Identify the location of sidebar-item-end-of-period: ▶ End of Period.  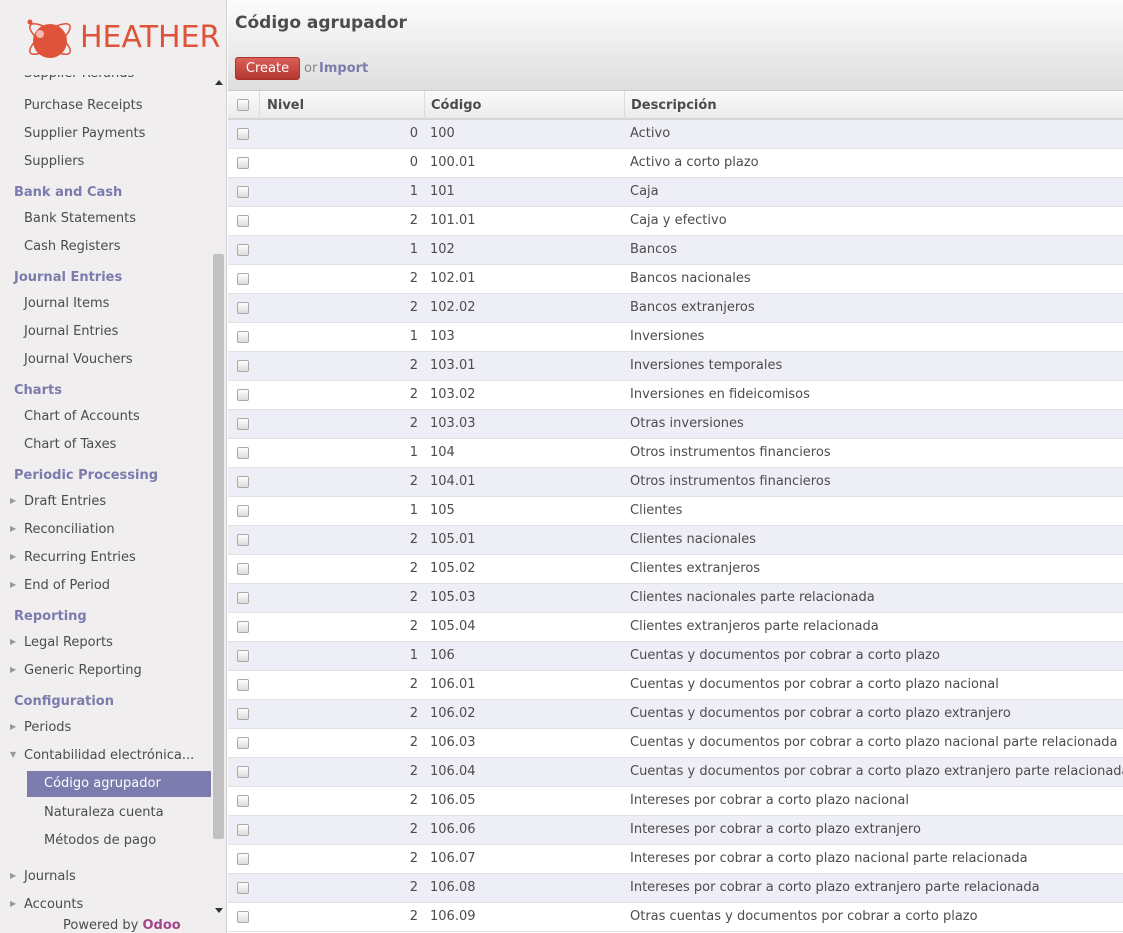
(60, 585).